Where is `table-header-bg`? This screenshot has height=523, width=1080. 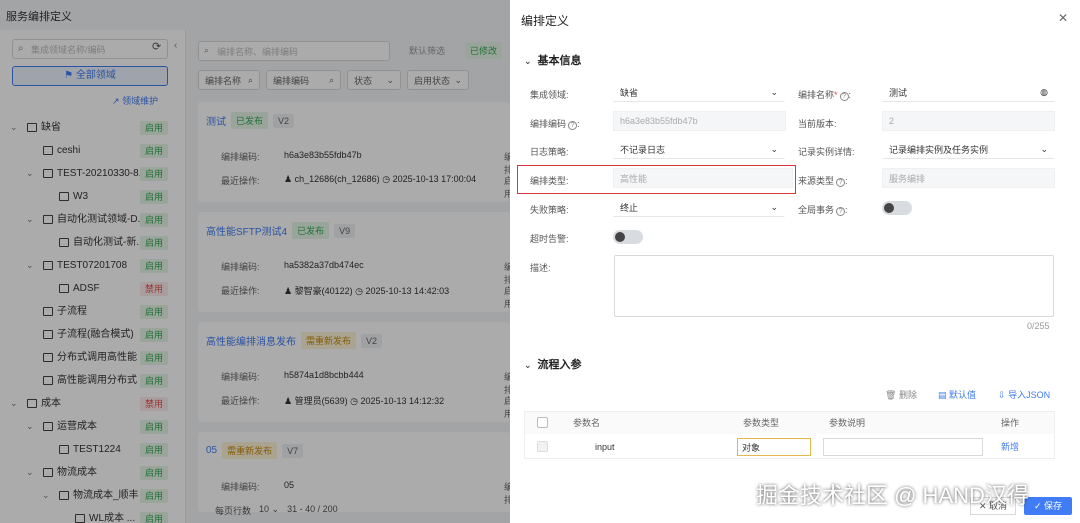 table-header-bg is located at coordinates (789, 423).